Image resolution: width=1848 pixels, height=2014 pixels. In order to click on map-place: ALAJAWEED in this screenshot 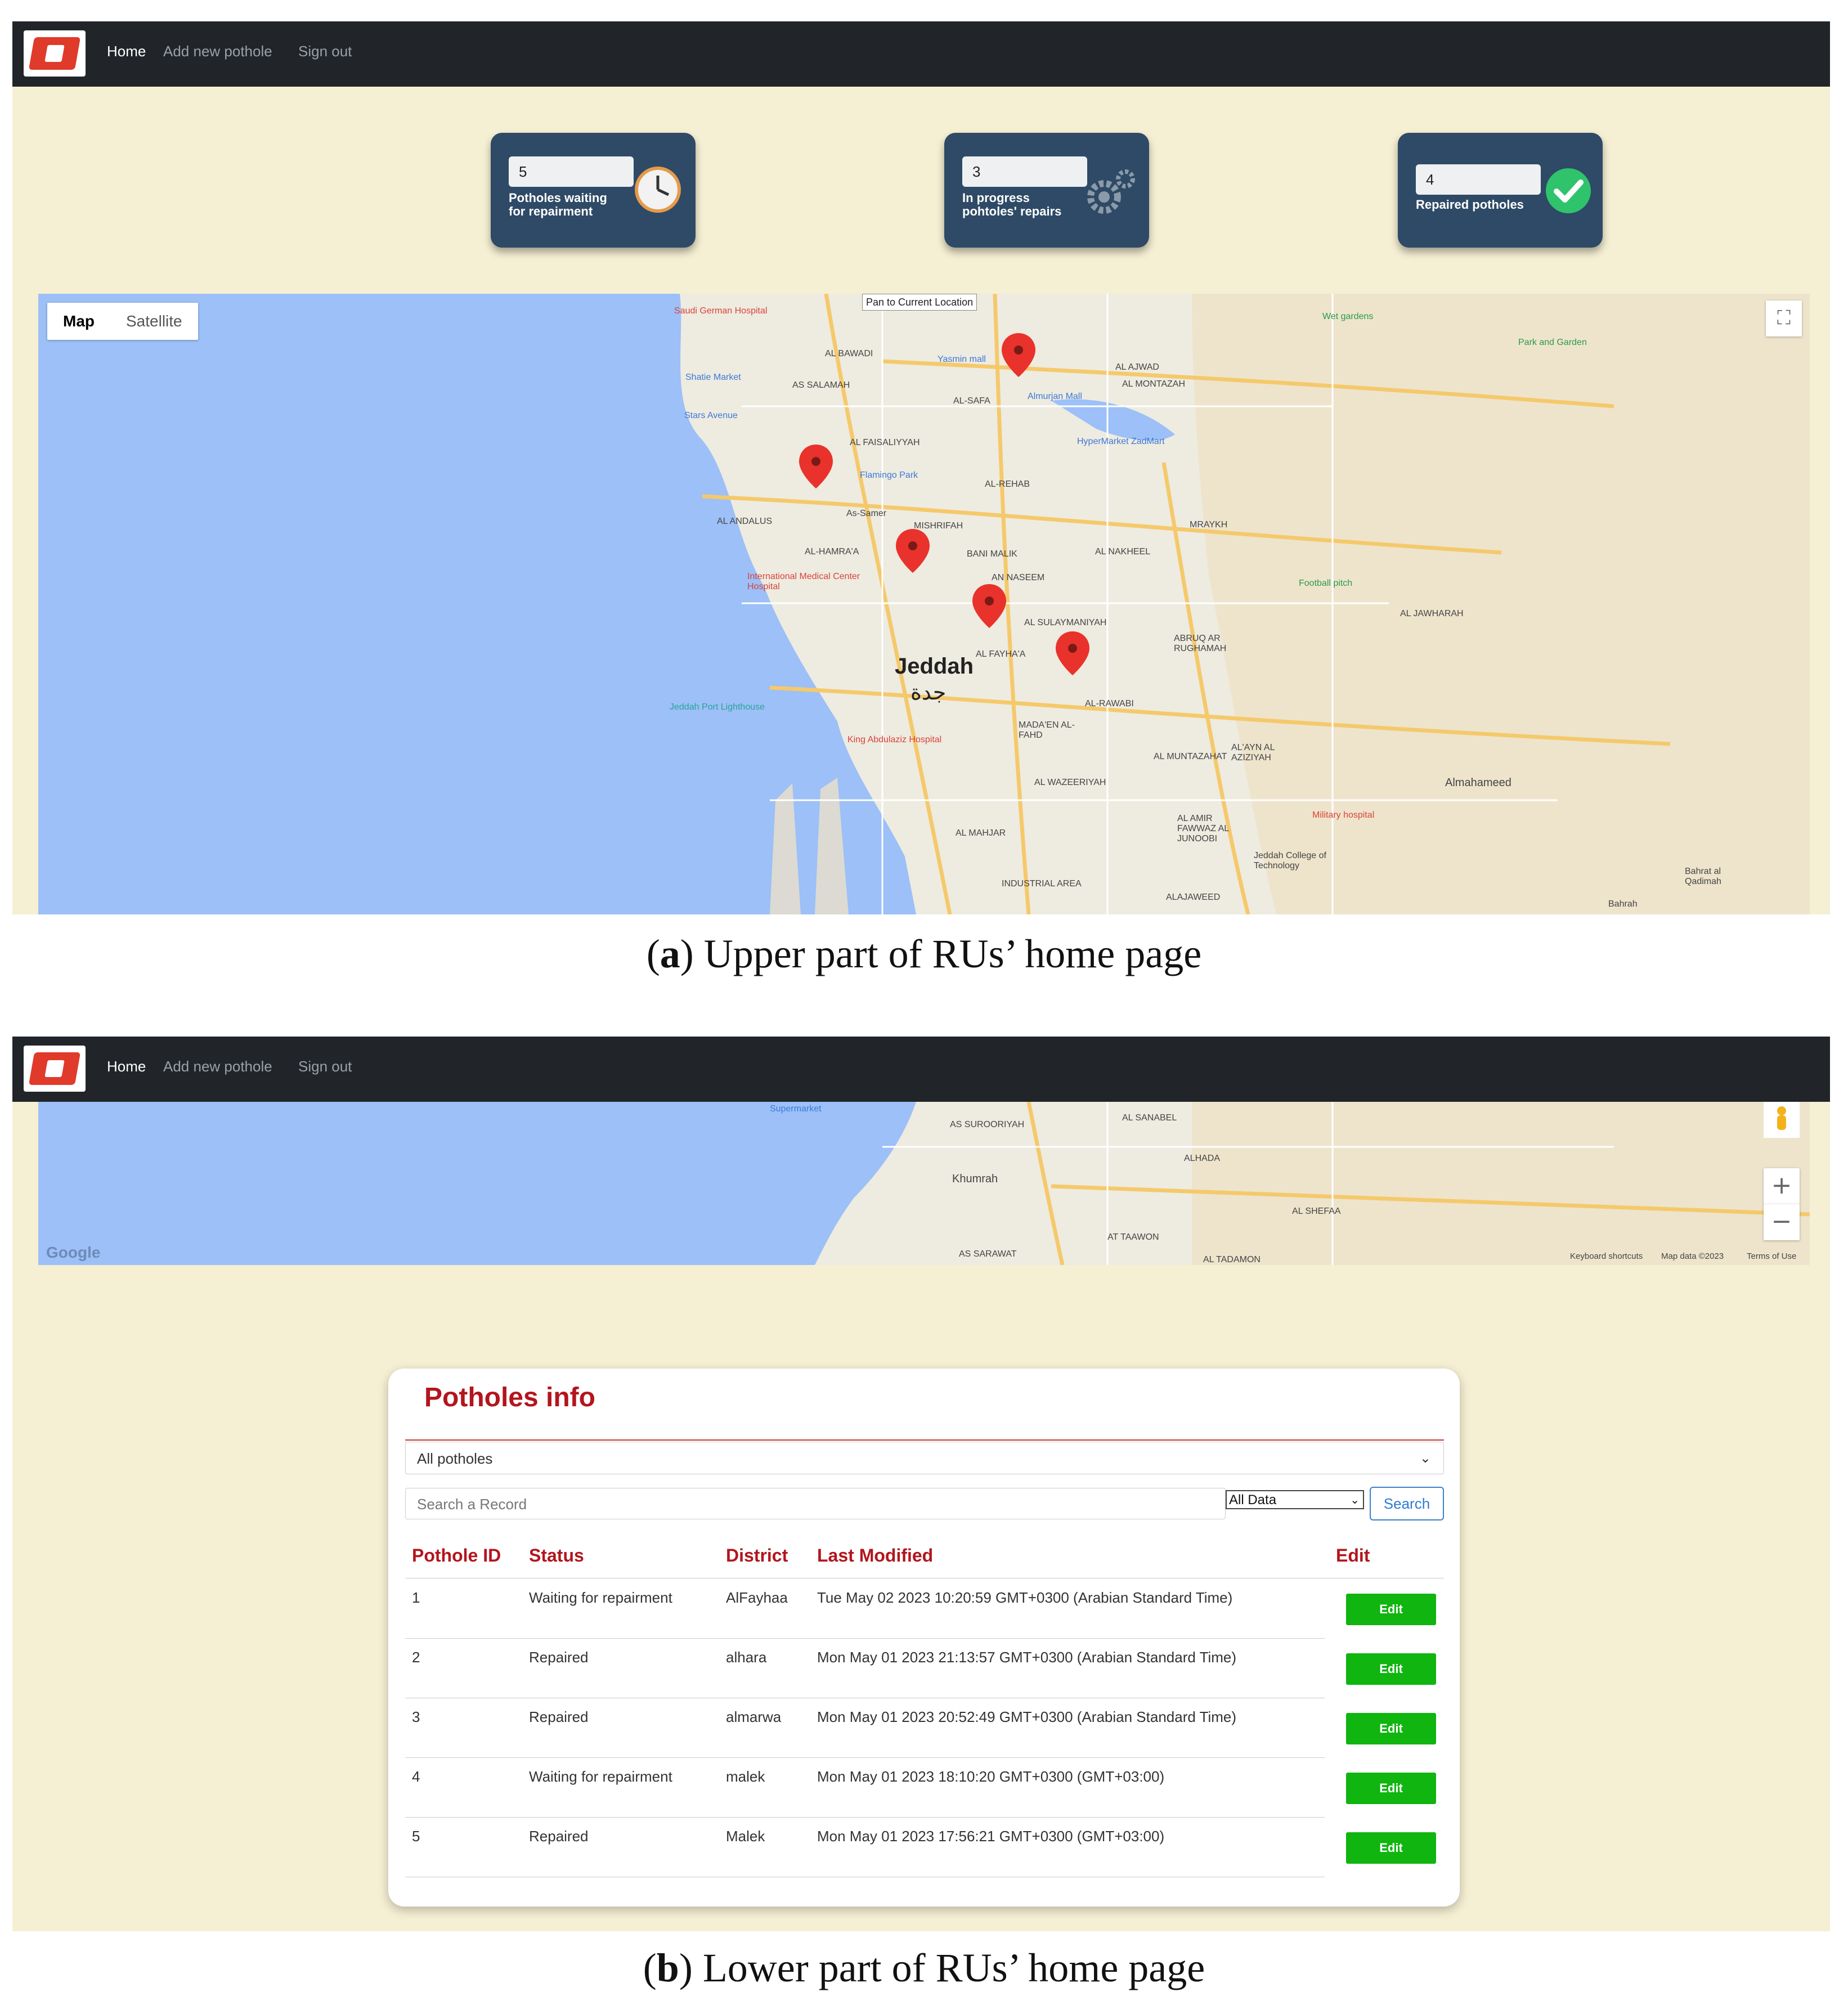, I will do `click(1193, 897)`.